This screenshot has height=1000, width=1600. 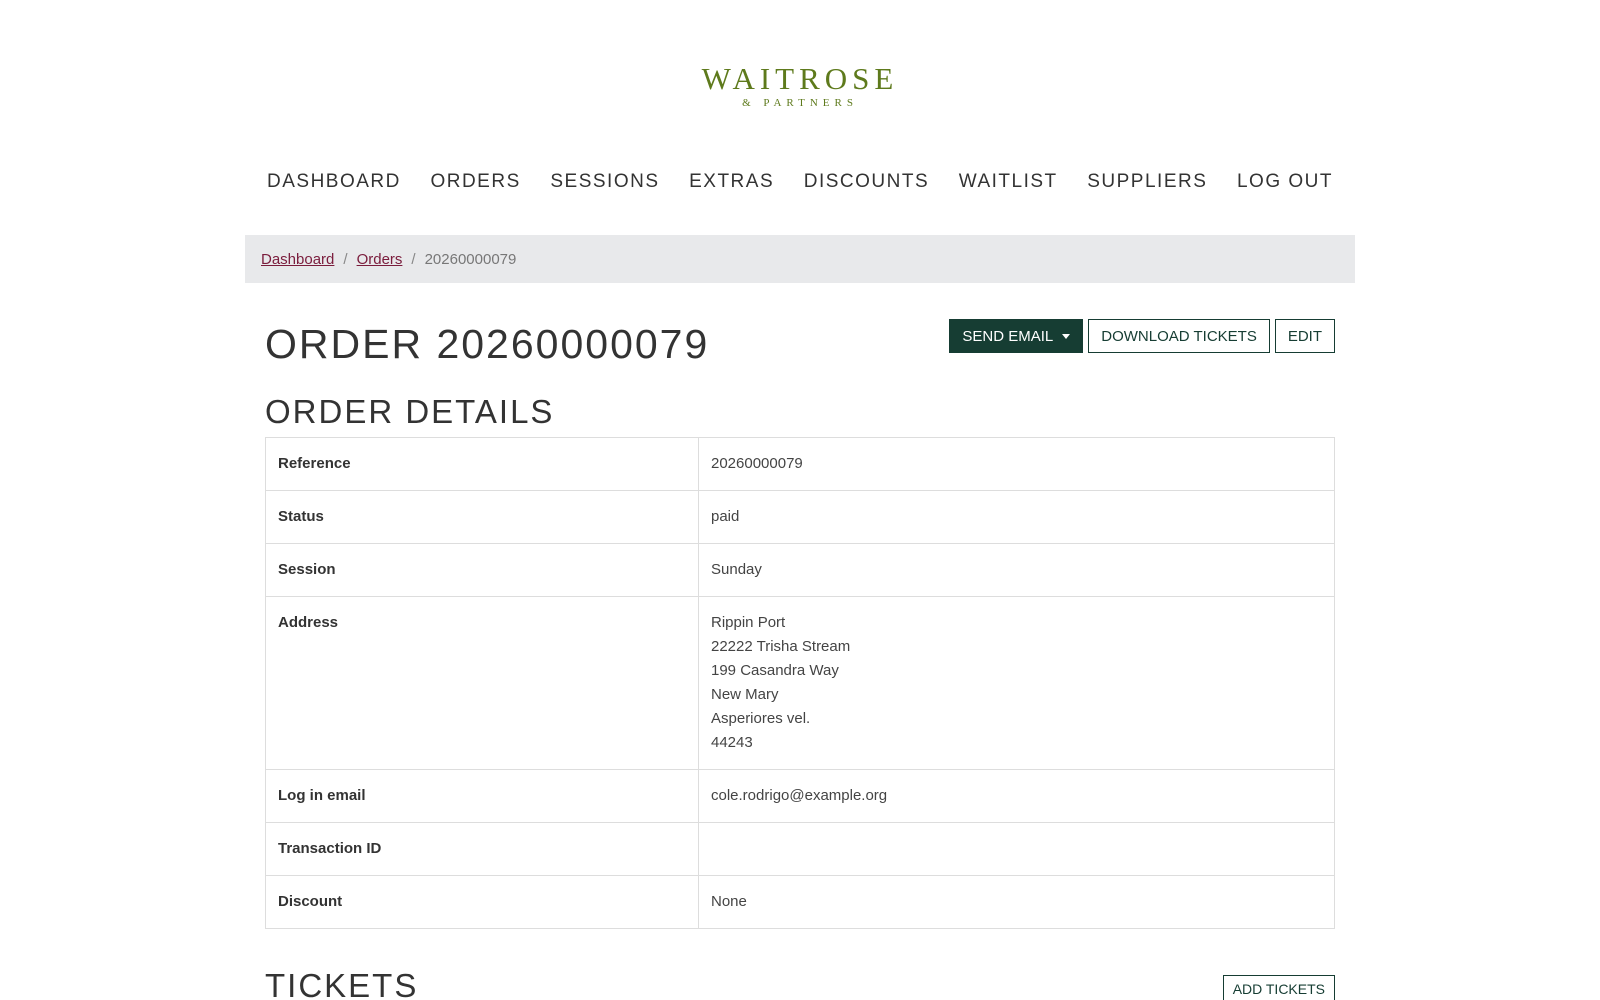 I want to click on table-row: Session Sunday, so click(x=800, y=570).